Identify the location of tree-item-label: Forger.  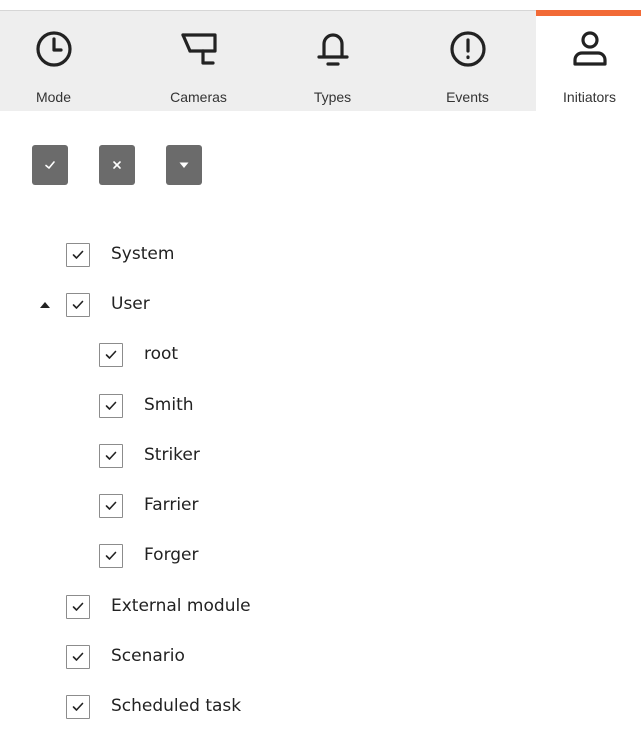
(171, 555).